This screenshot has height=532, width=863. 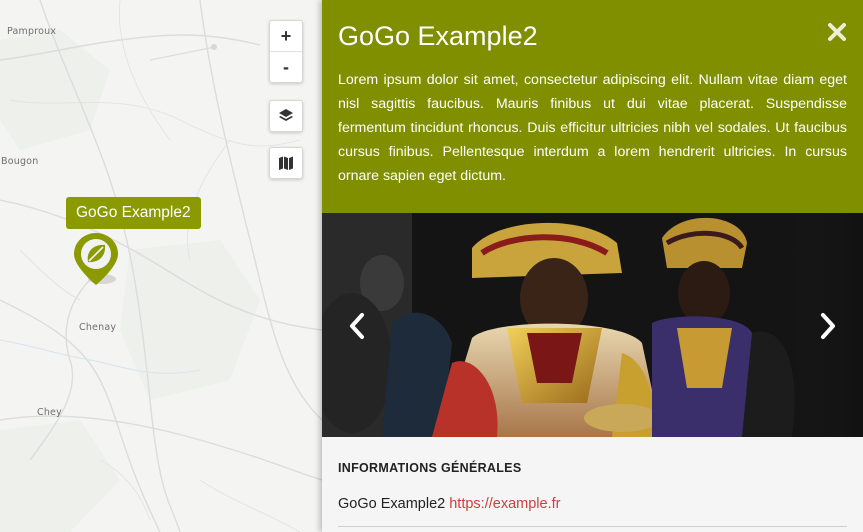 I want to click on close-button, so click(x=837, y=32).